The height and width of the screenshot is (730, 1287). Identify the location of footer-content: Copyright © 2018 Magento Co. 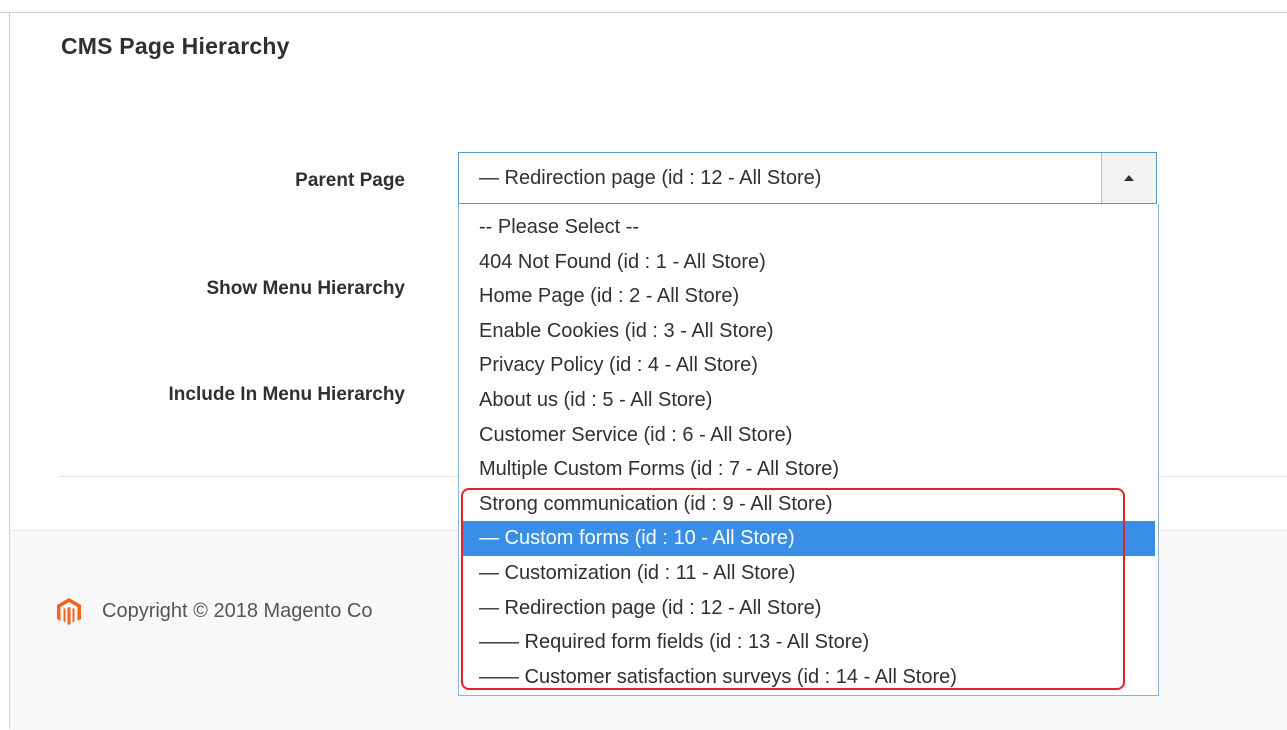
(214, 611).